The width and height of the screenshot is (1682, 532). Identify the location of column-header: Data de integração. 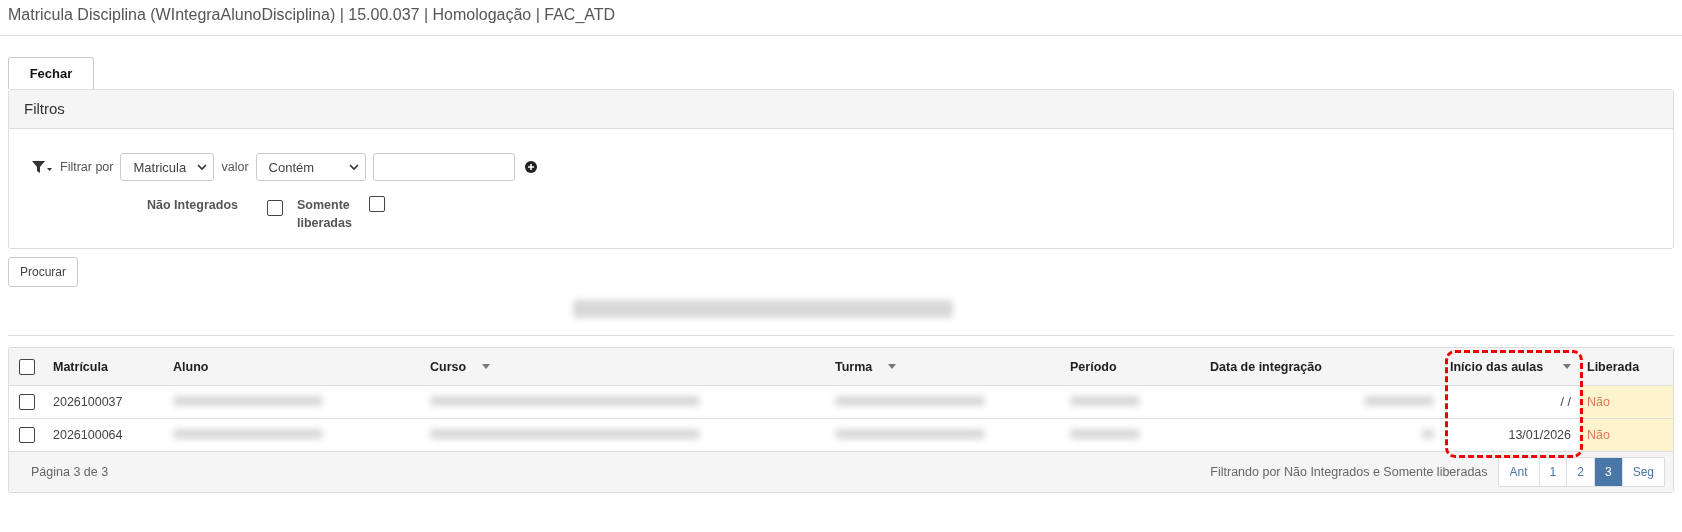
(1322, 367).